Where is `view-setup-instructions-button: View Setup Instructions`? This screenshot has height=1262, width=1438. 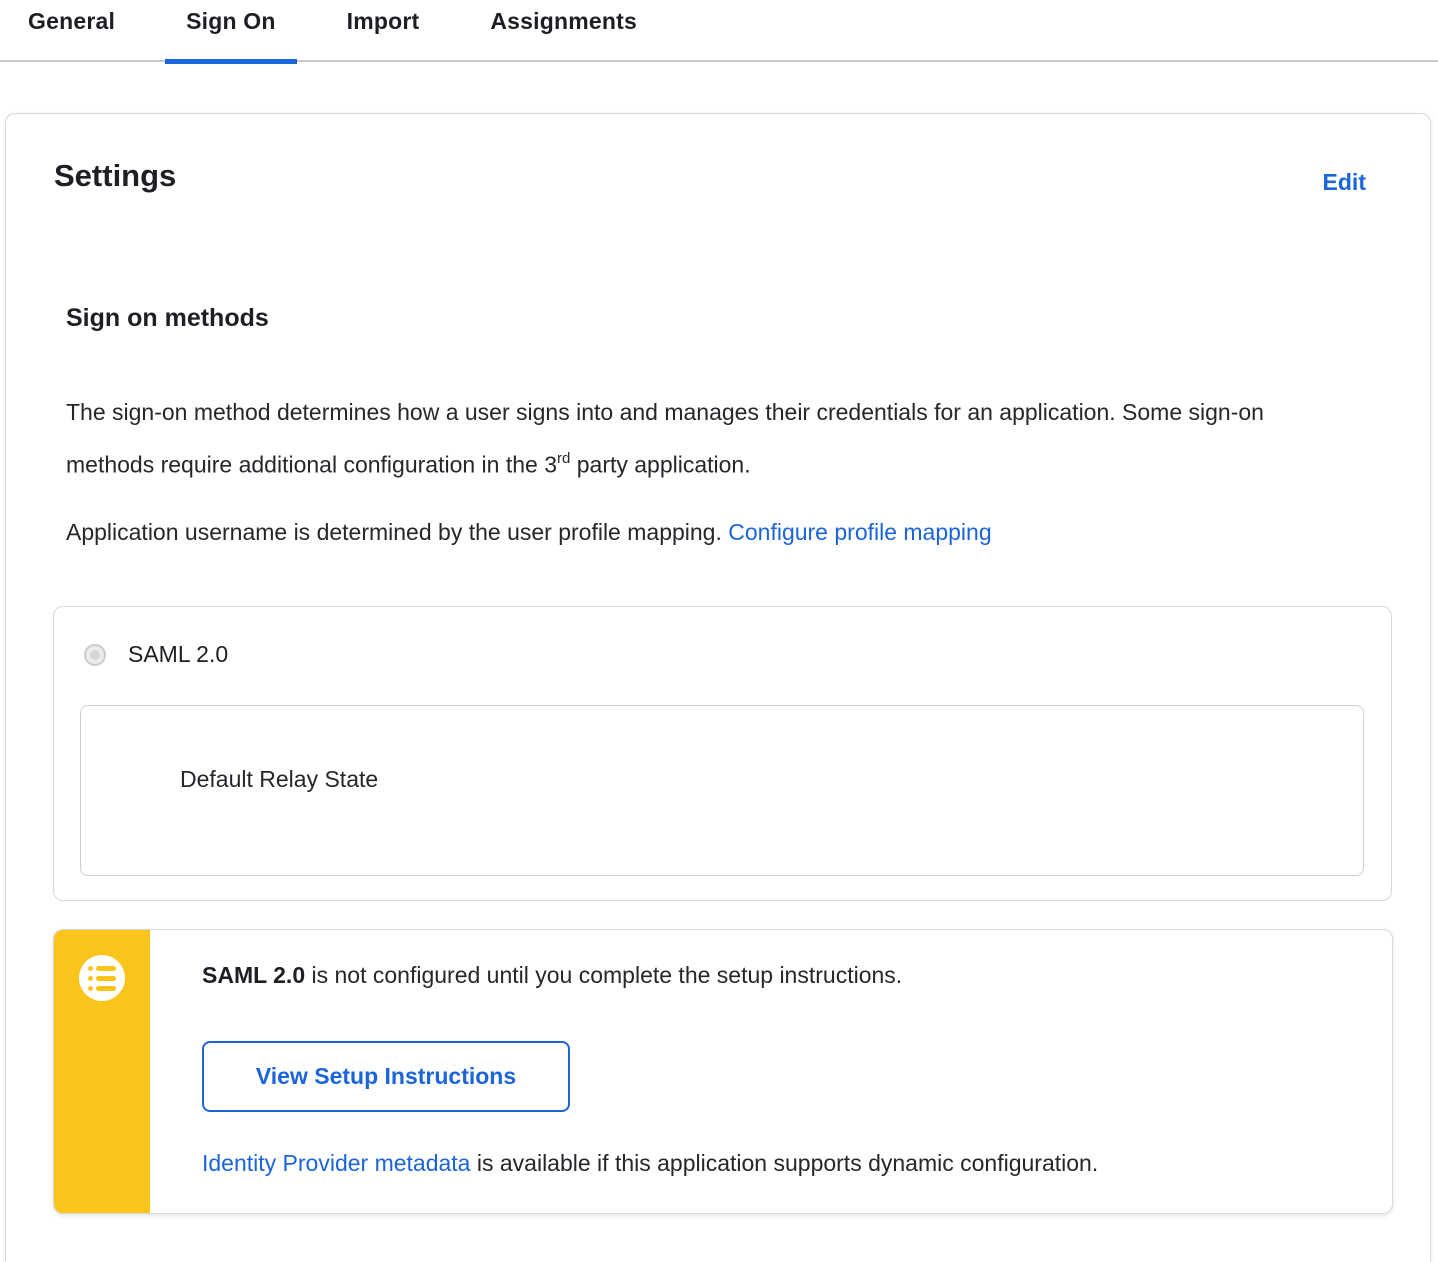 view-setup-instructions-button: View Setup Instructions is located at coordinates (386, 1076).